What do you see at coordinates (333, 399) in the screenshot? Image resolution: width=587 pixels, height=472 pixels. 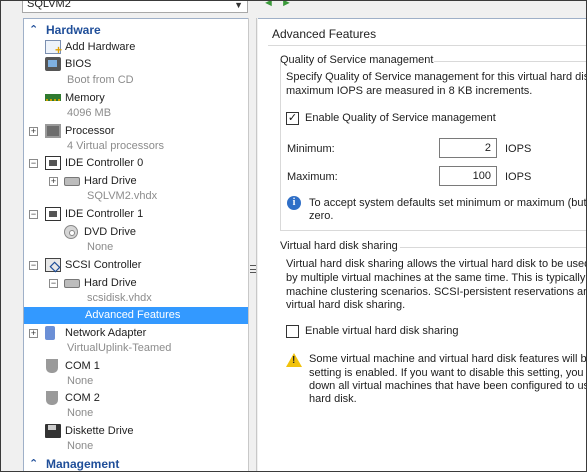 I see `sharing-warning-line-4: hard disk.` at bounding box center [333, 399].